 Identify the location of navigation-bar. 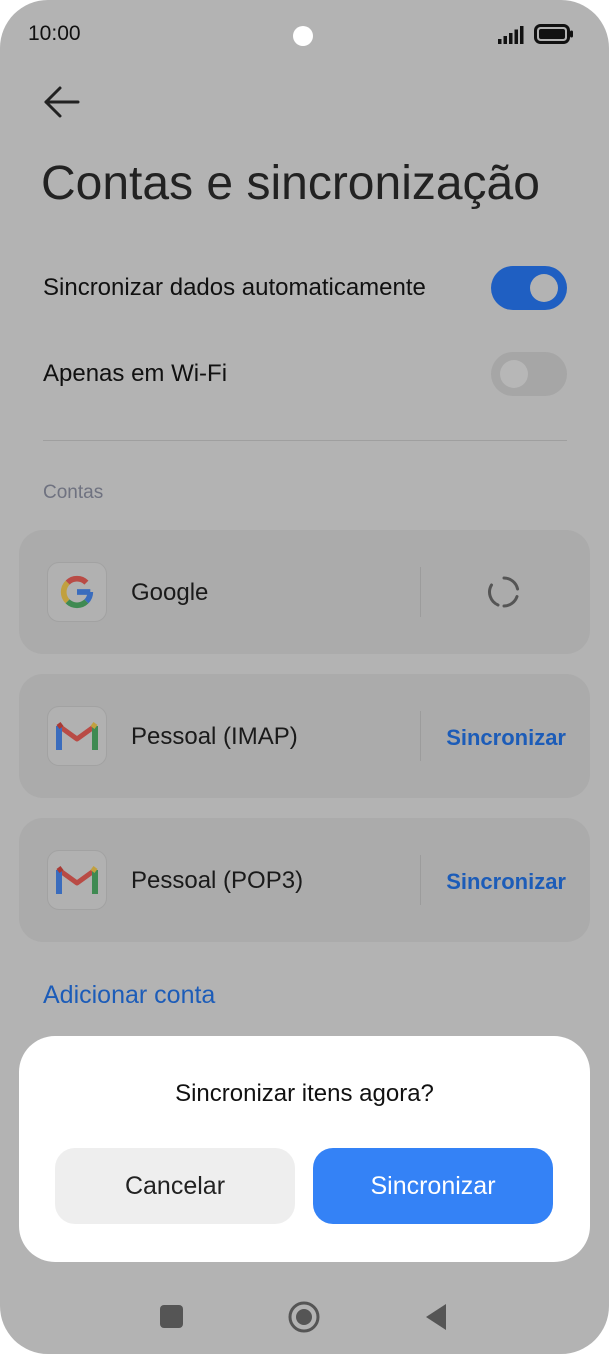
(304, 1317).